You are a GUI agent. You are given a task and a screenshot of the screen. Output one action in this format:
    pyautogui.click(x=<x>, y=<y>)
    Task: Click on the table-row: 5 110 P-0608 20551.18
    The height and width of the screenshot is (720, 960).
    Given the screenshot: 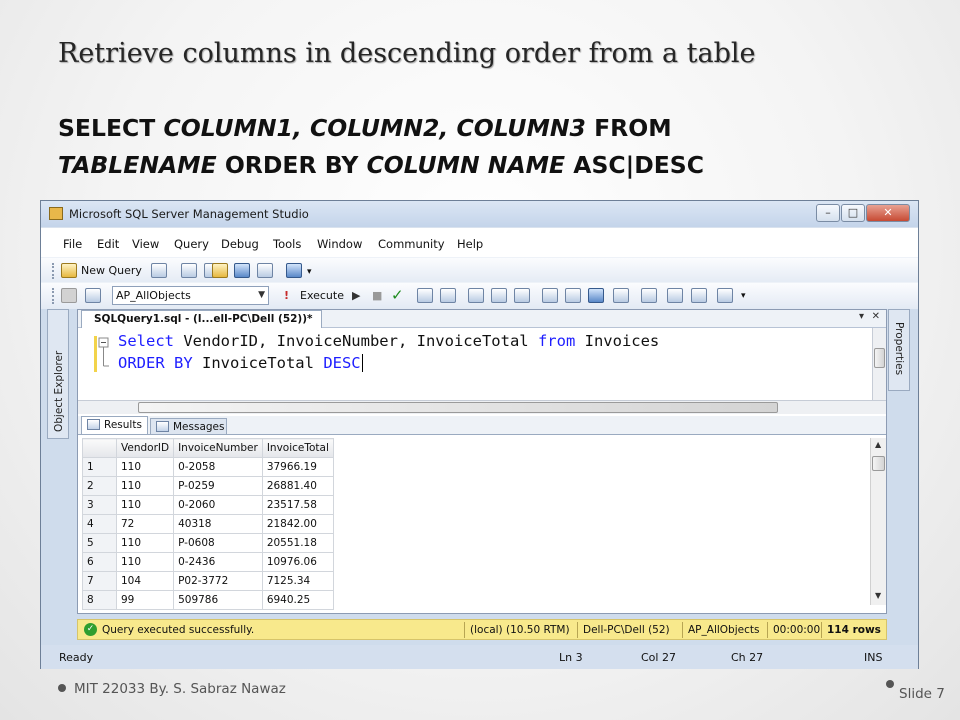 What is the action you would take?
    pyautogui.click(x=208, y=543)
    